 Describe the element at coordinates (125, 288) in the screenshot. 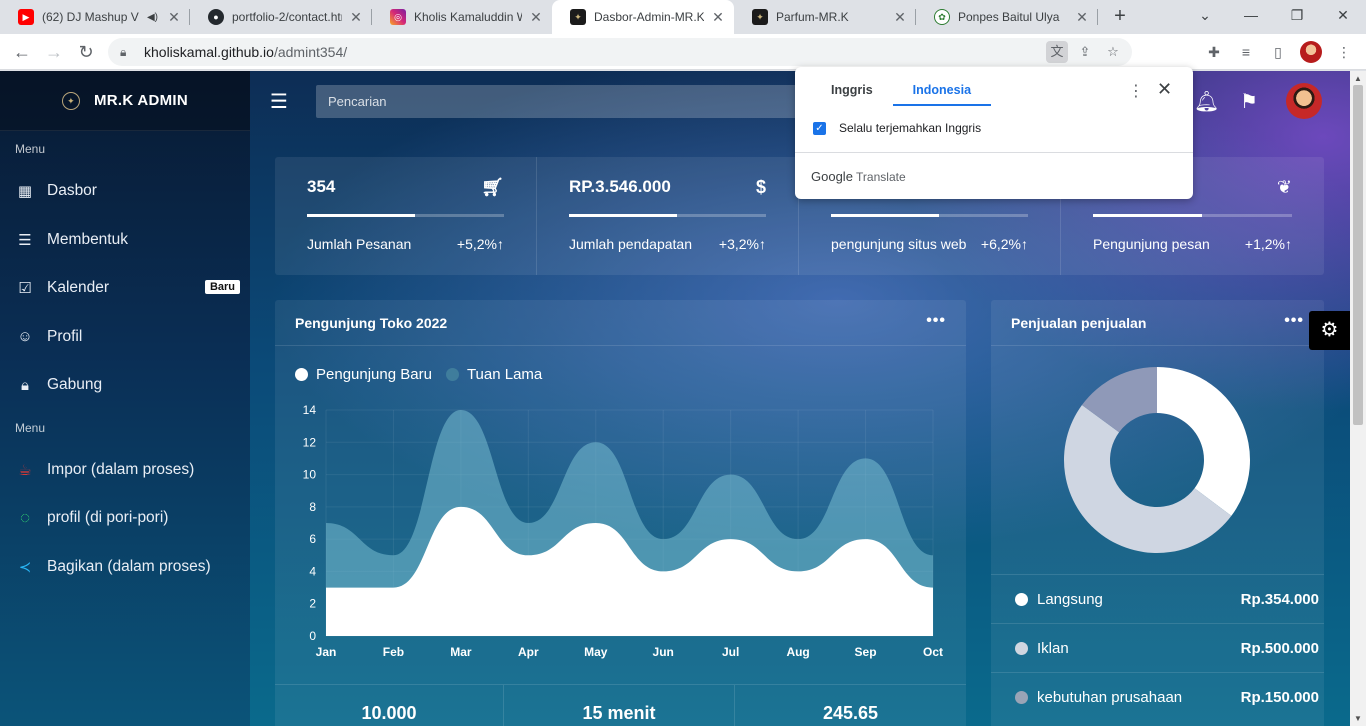

I see `sidebar-item-kalender: ☑ Kalender Baru` at that location.